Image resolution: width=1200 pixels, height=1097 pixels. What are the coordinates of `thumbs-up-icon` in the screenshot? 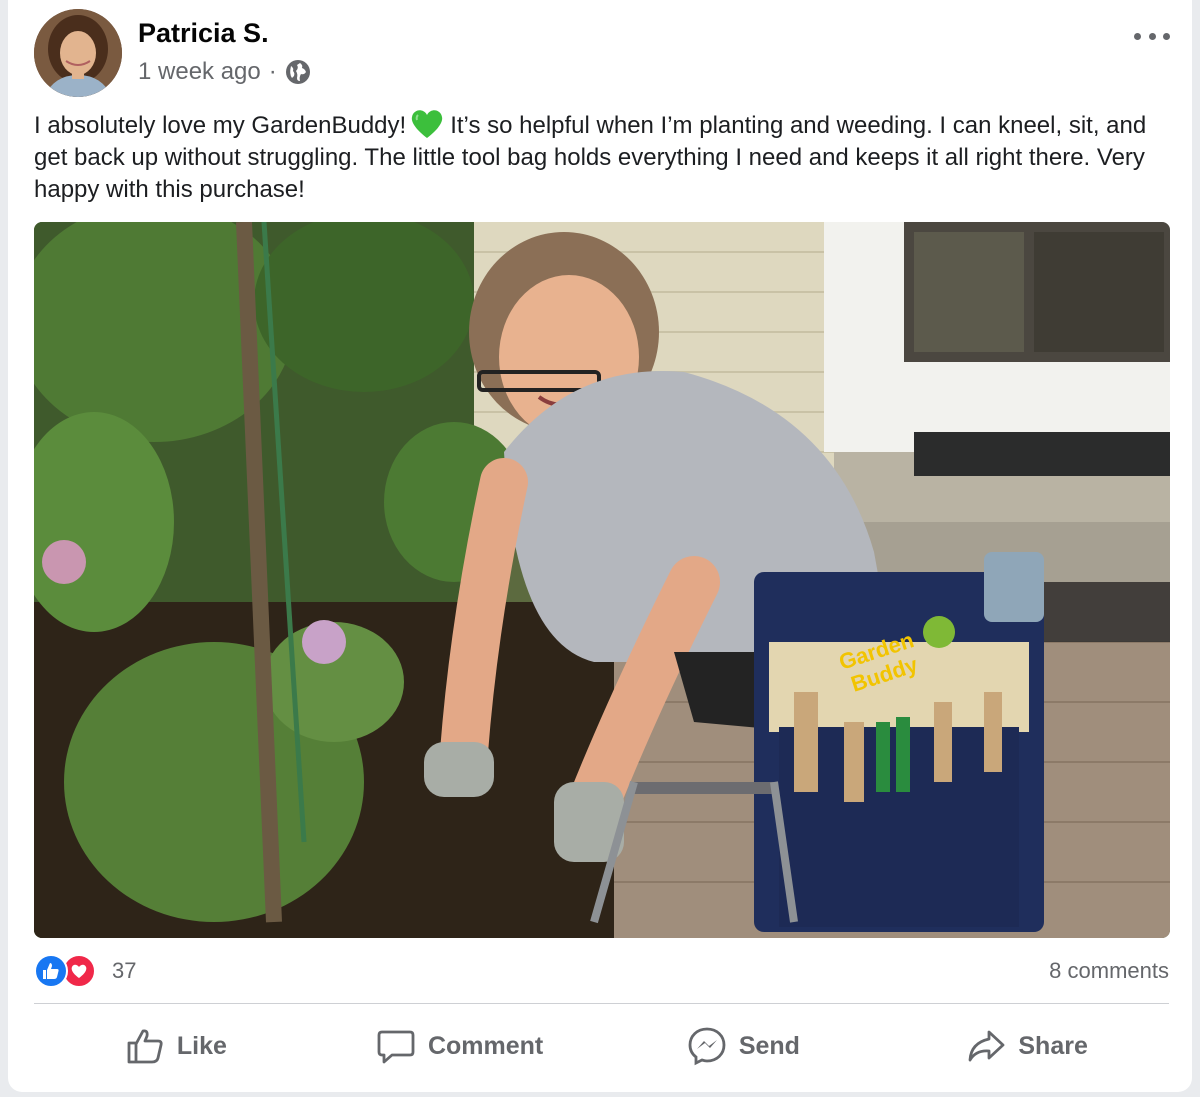 It's located at (145, 1046).